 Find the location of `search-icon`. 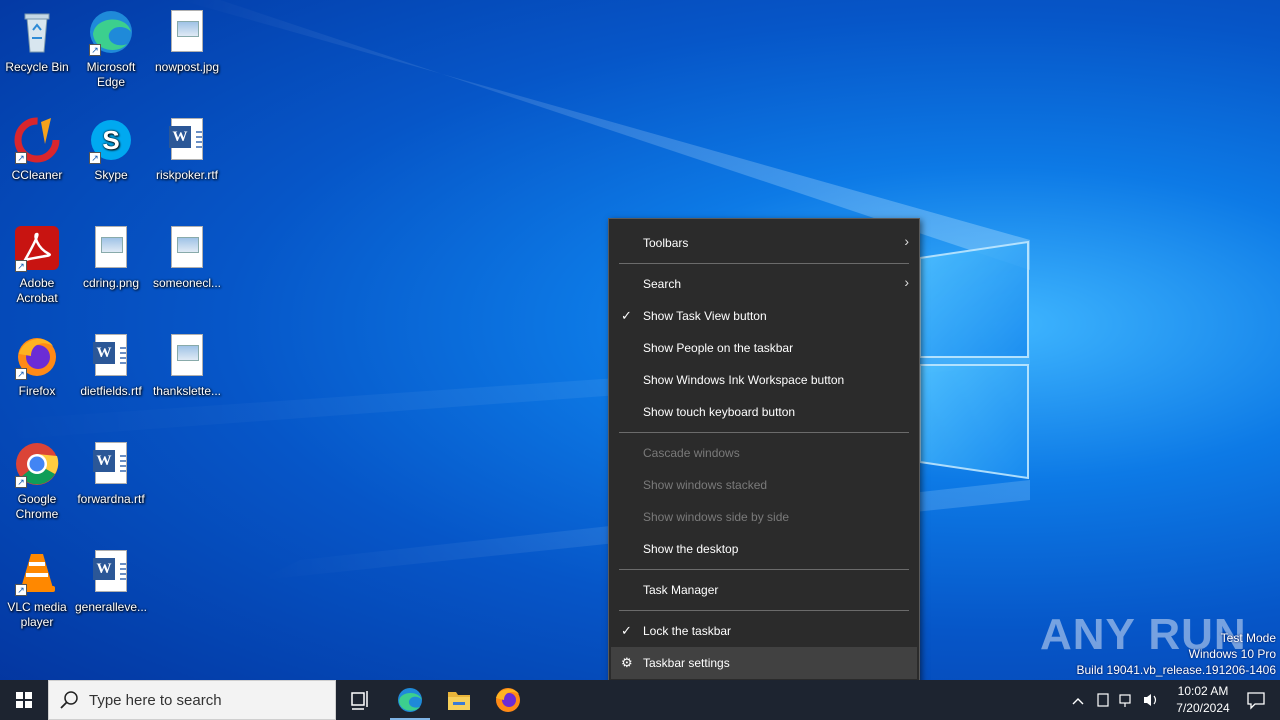

search-icon is located at coordinates (69, 700).